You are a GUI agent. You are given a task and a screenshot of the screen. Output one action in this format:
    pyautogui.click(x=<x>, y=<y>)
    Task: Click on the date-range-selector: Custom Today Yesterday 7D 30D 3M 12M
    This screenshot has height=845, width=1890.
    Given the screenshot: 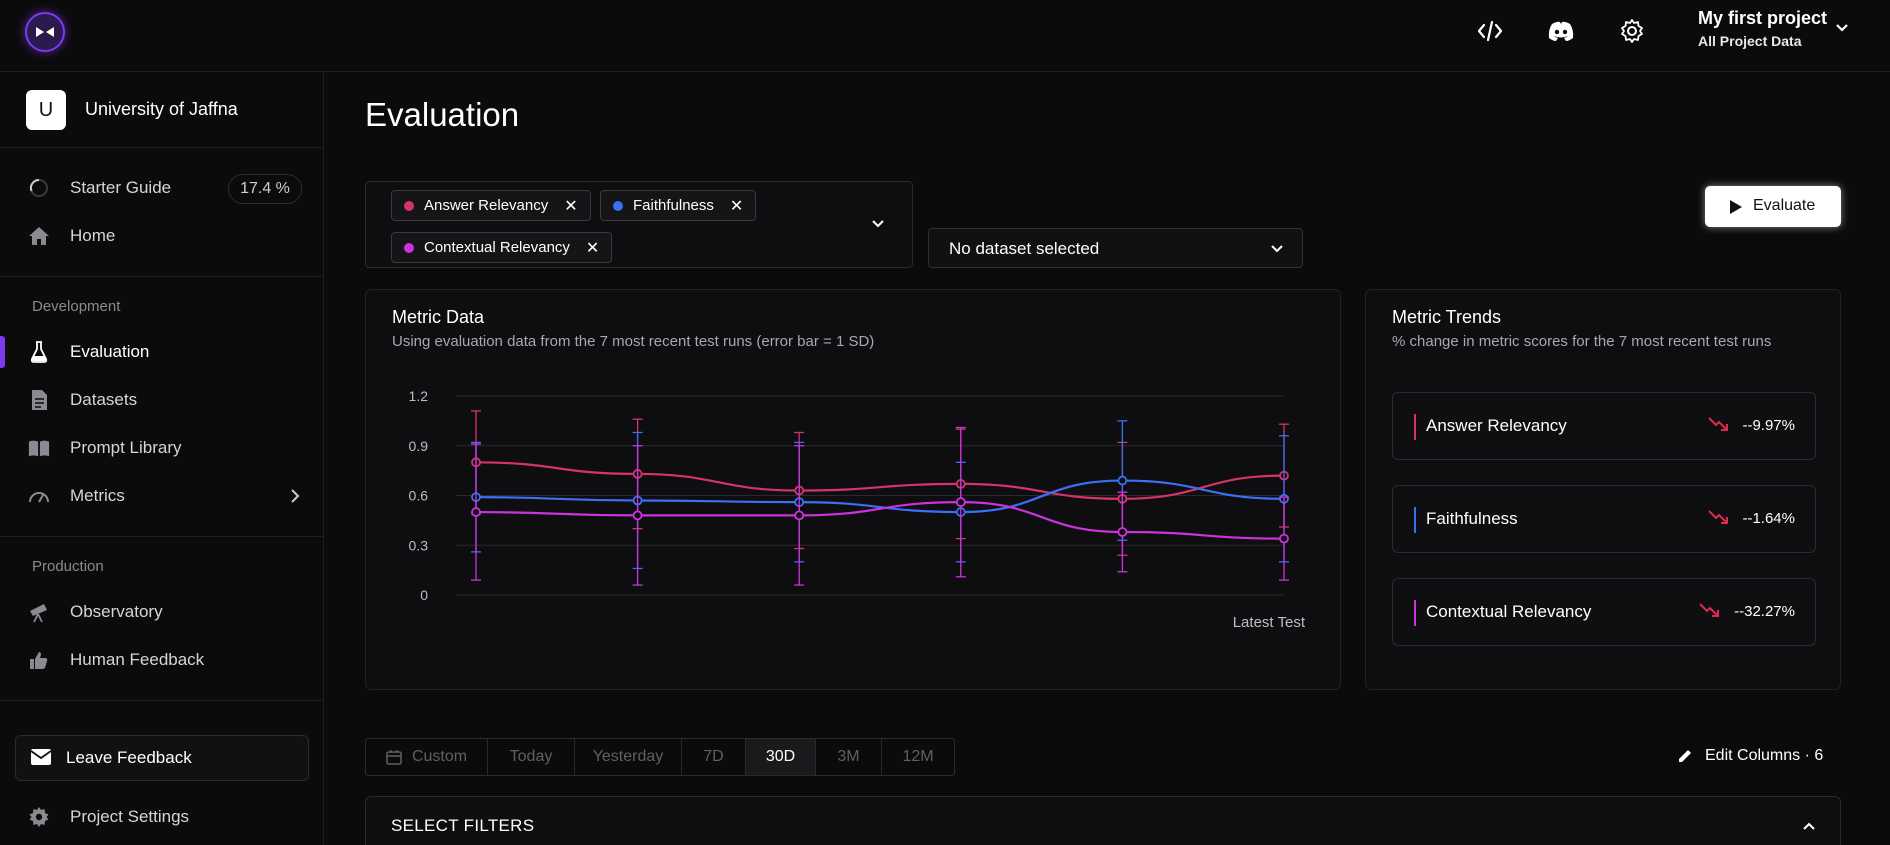 What is the action you would take?
    pyautogui.click(x=660, y=757)
    